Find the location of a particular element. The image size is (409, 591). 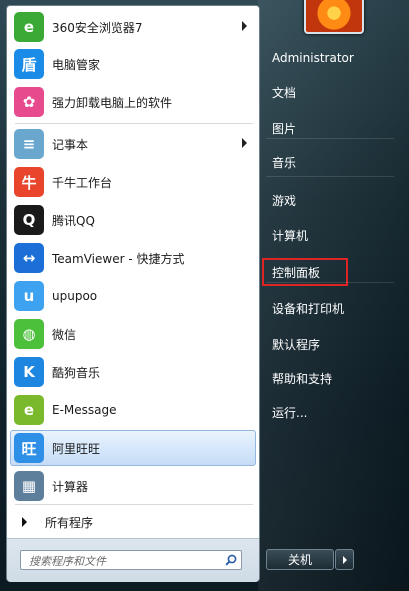

search-box is located at coordinates (131, 560).